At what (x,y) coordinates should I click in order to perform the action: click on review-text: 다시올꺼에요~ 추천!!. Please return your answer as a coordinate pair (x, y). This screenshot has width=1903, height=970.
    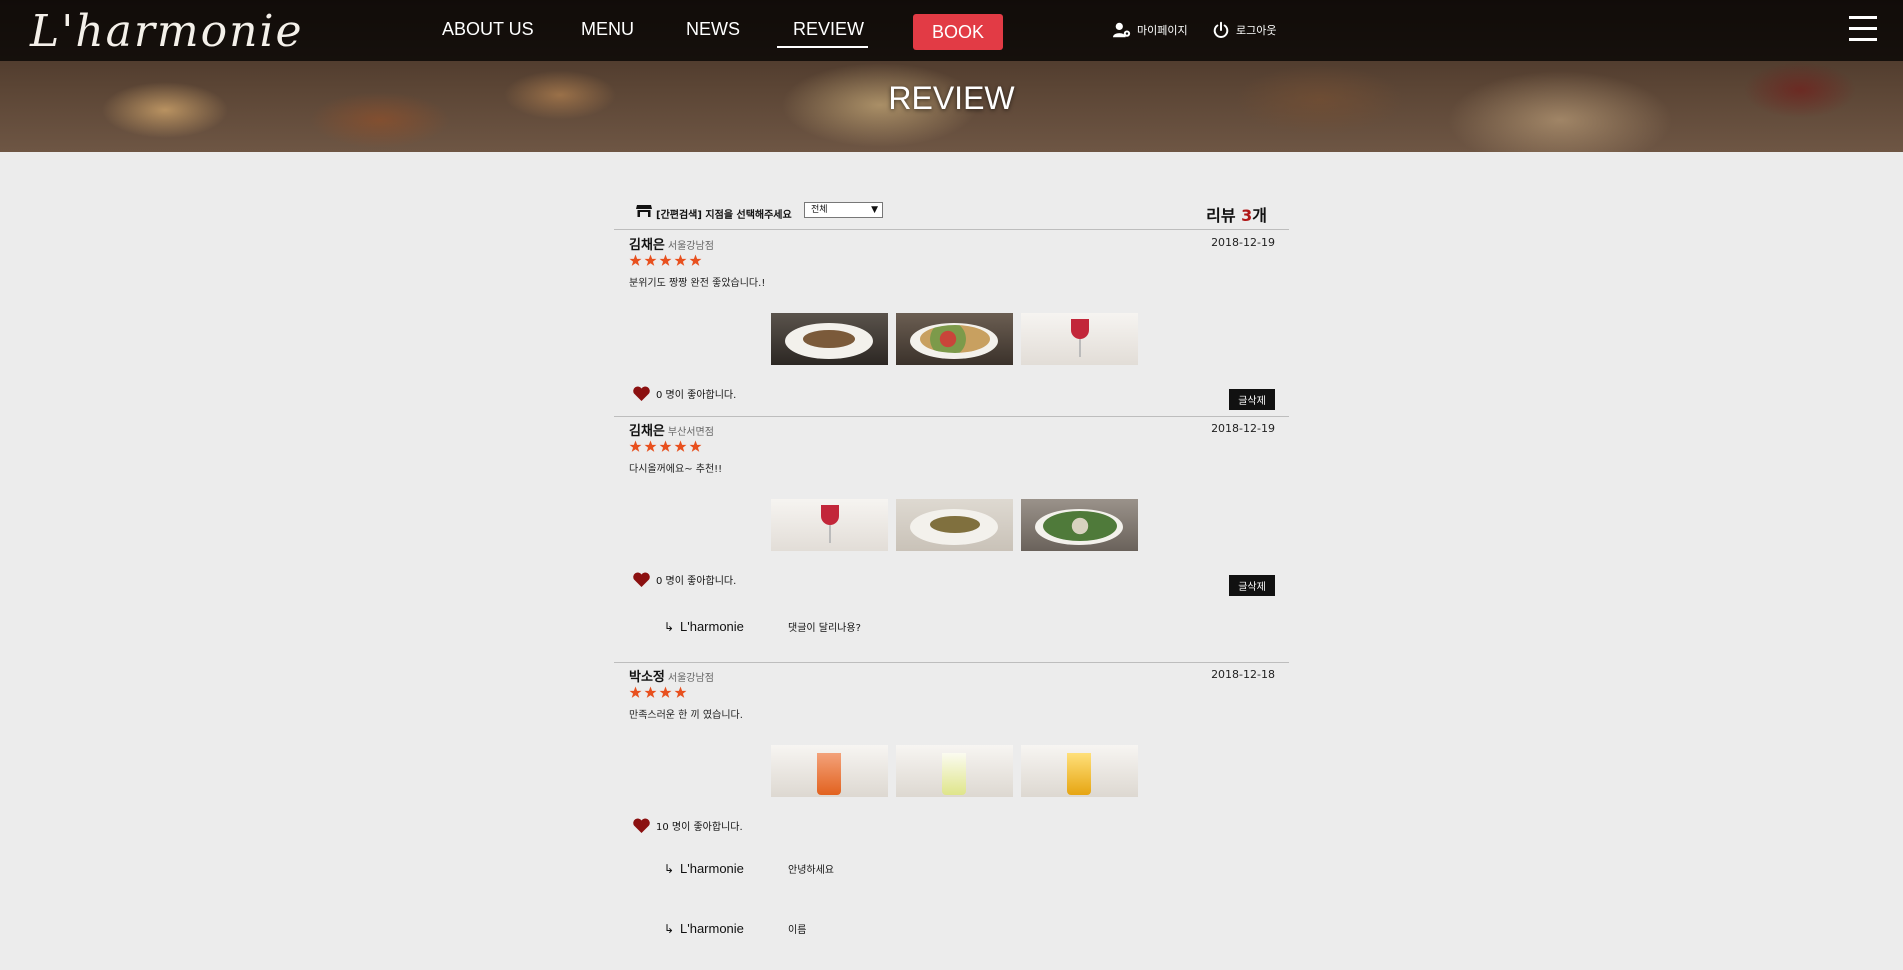
    Looking at the image, I should click on (676, 469).